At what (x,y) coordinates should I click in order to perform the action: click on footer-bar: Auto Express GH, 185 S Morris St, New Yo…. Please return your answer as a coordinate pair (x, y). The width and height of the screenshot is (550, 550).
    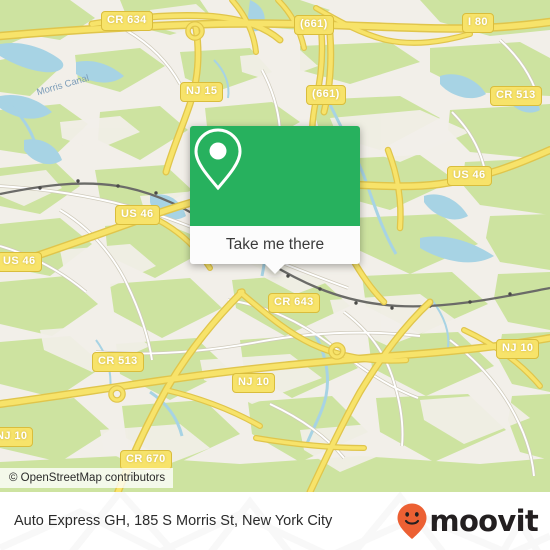
    Looking at the image, I should click on (275, 521).